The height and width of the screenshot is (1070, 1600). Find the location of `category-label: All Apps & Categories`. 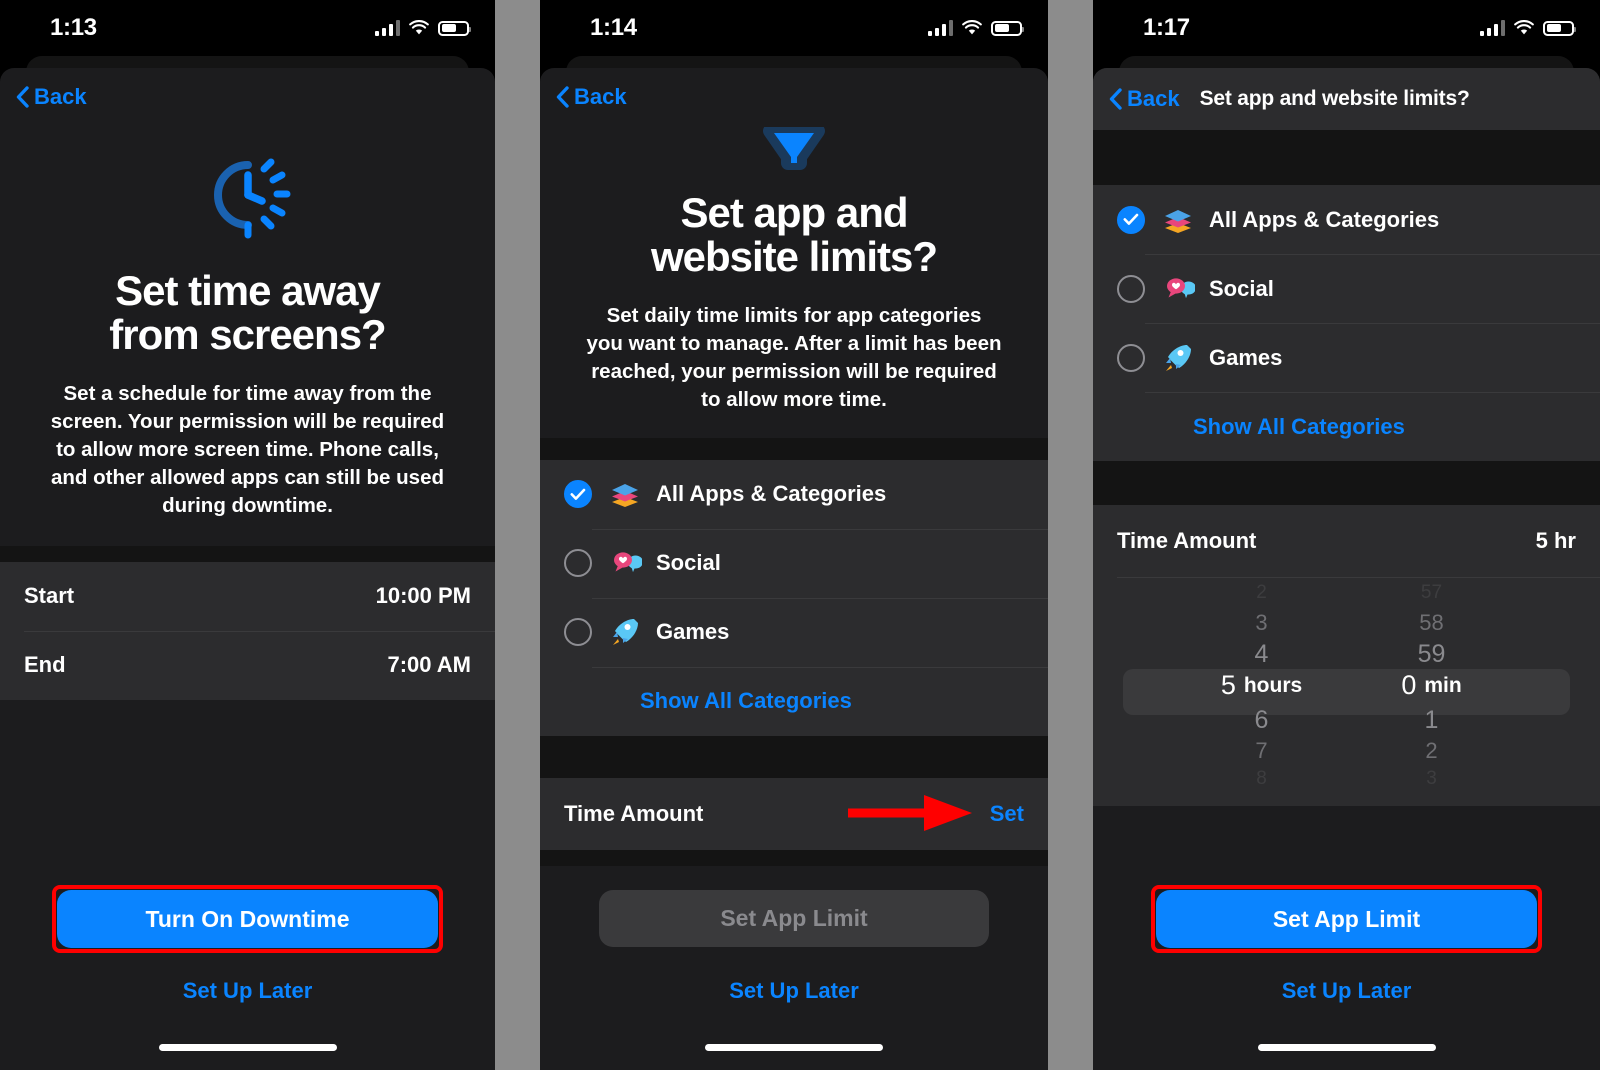

category-label: All Apps & Categories is located at coordinates (771, 494).